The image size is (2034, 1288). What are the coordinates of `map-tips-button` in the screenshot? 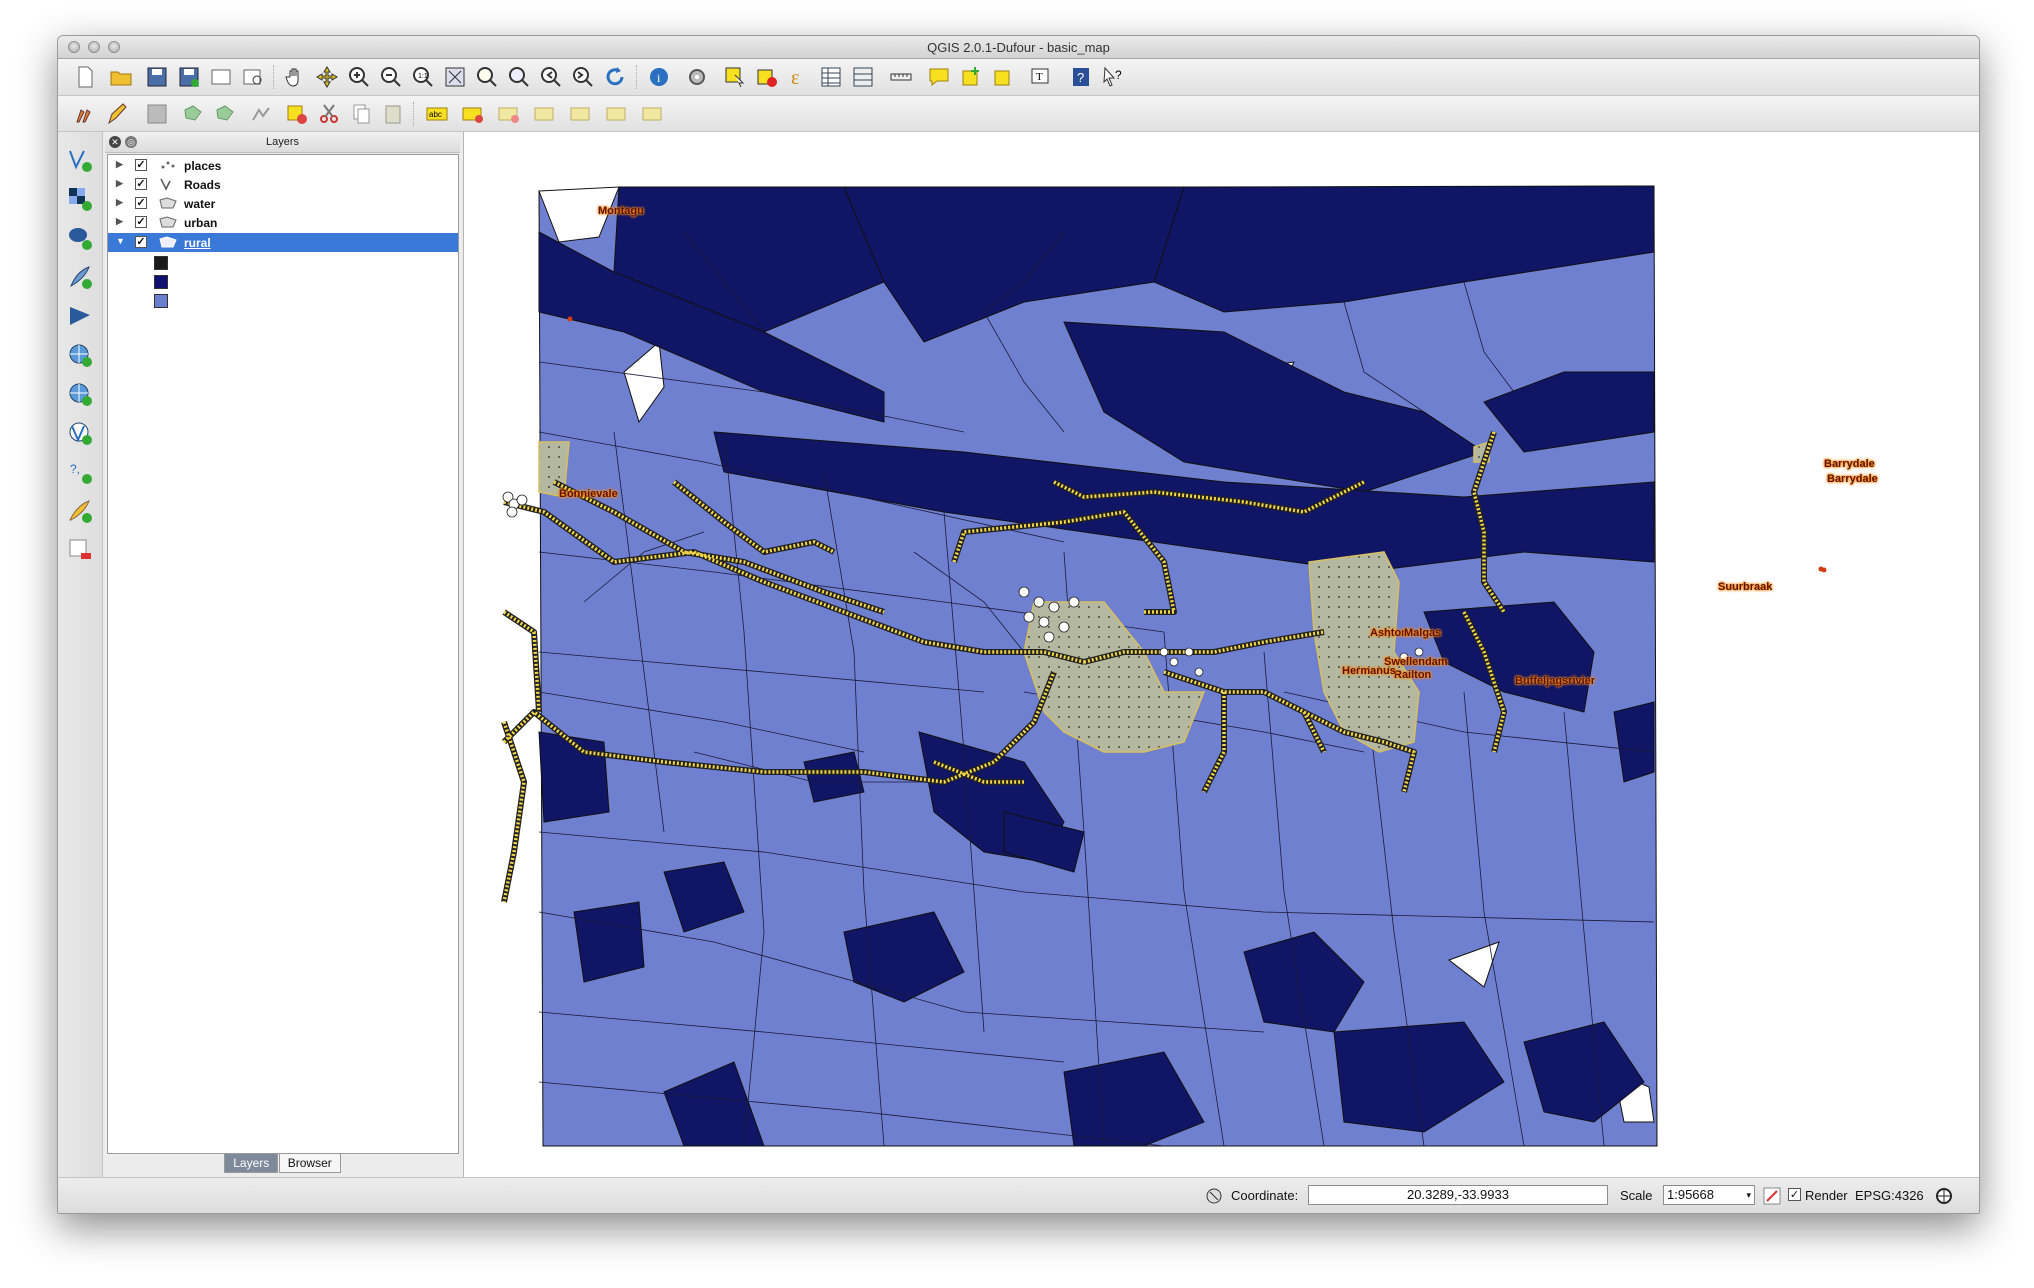 It's located at (939, 77).